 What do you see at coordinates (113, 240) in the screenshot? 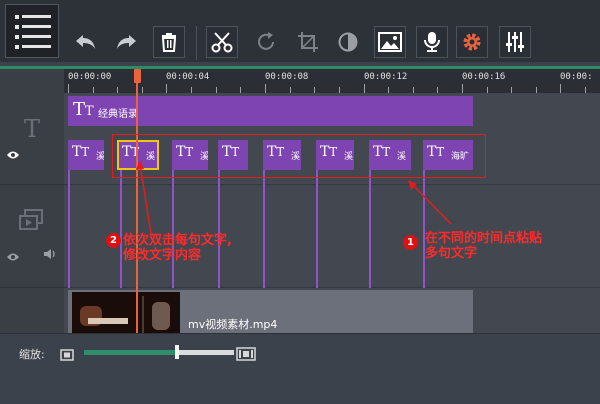
I see `annotation-number: 2` at bounding box center [113, 240].